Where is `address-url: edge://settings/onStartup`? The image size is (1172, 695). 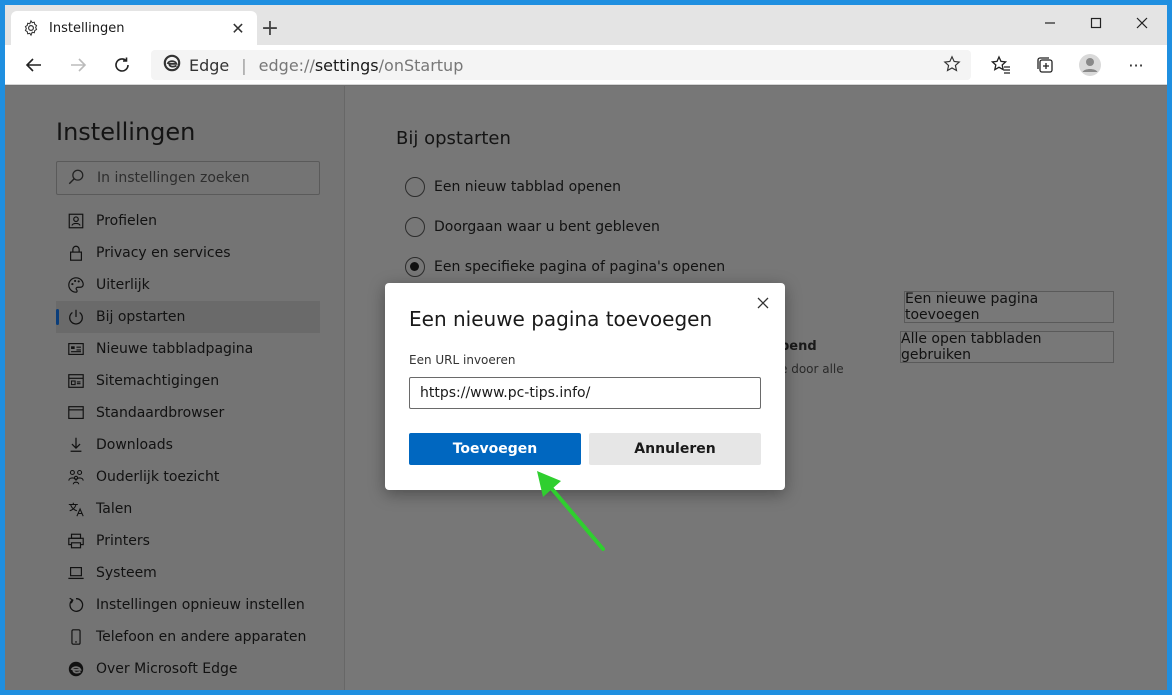
address-url: edge://settings/onStartup is located at coordinates (361, 65).